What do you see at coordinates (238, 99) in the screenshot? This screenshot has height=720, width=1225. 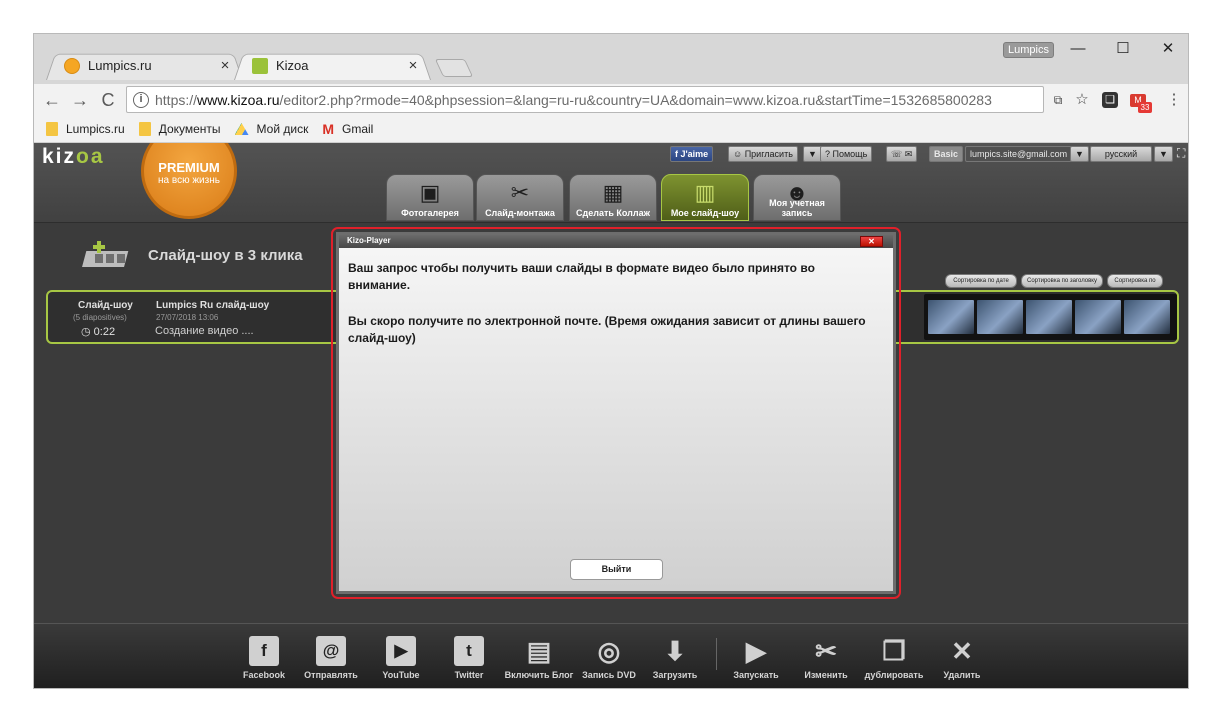 I see `url-domain: www.kizoa.ru` at bounding box center [238, 99].